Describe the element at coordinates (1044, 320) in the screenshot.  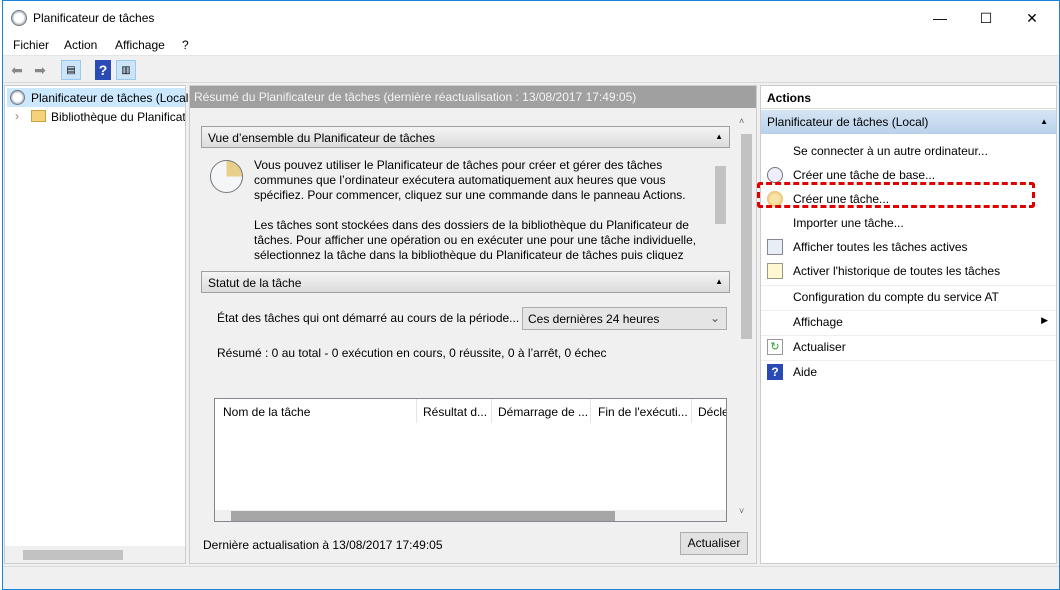
I see `submenu-arrow-icon: ▶` at that location.